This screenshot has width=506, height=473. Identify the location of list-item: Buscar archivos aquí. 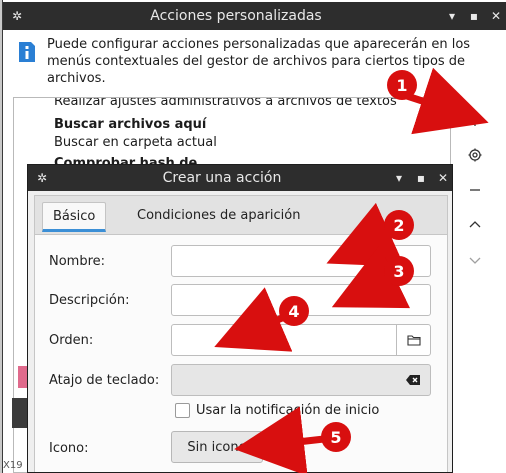
(130, 124).